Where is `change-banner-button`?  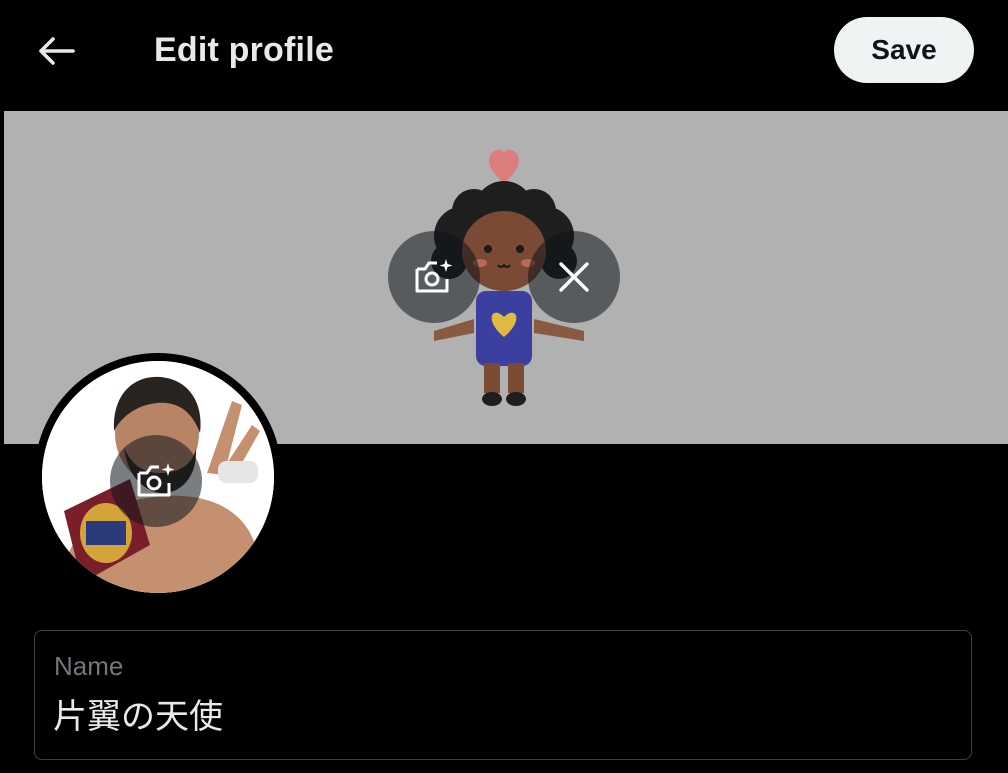
change-banner-button is located at coordinates (434, 277).